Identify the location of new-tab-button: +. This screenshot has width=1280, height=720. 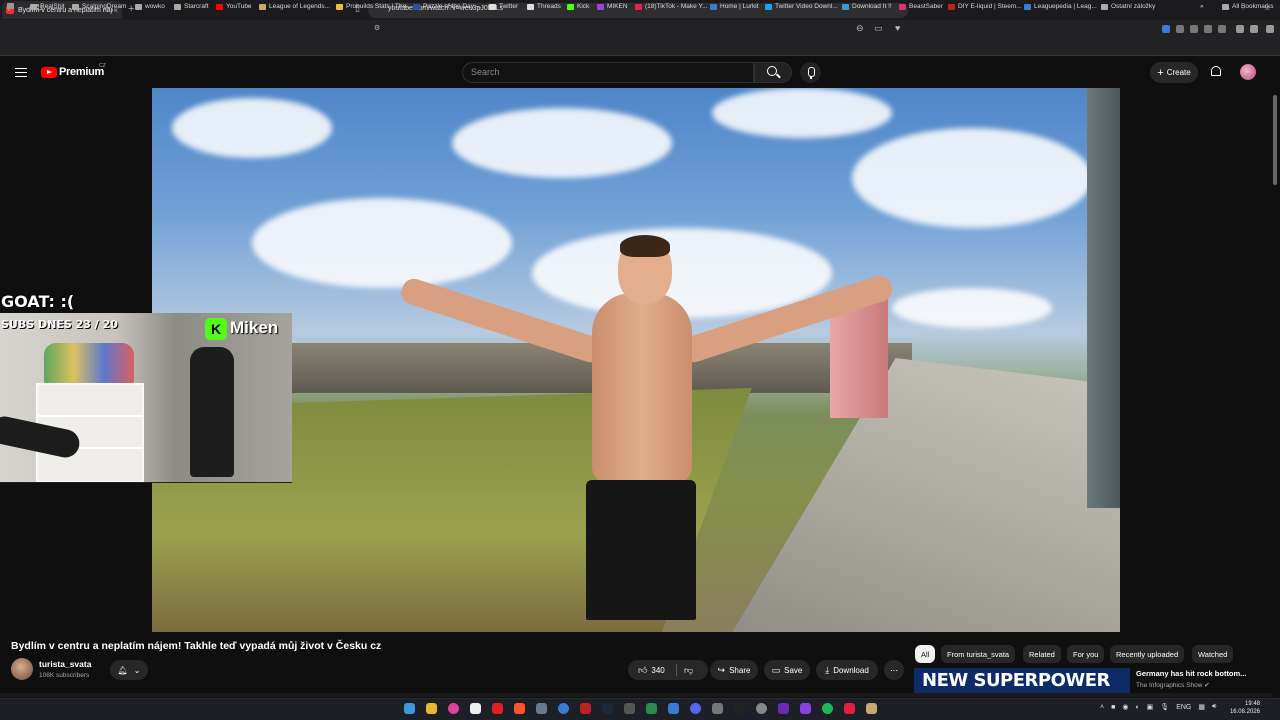
(131, 9).